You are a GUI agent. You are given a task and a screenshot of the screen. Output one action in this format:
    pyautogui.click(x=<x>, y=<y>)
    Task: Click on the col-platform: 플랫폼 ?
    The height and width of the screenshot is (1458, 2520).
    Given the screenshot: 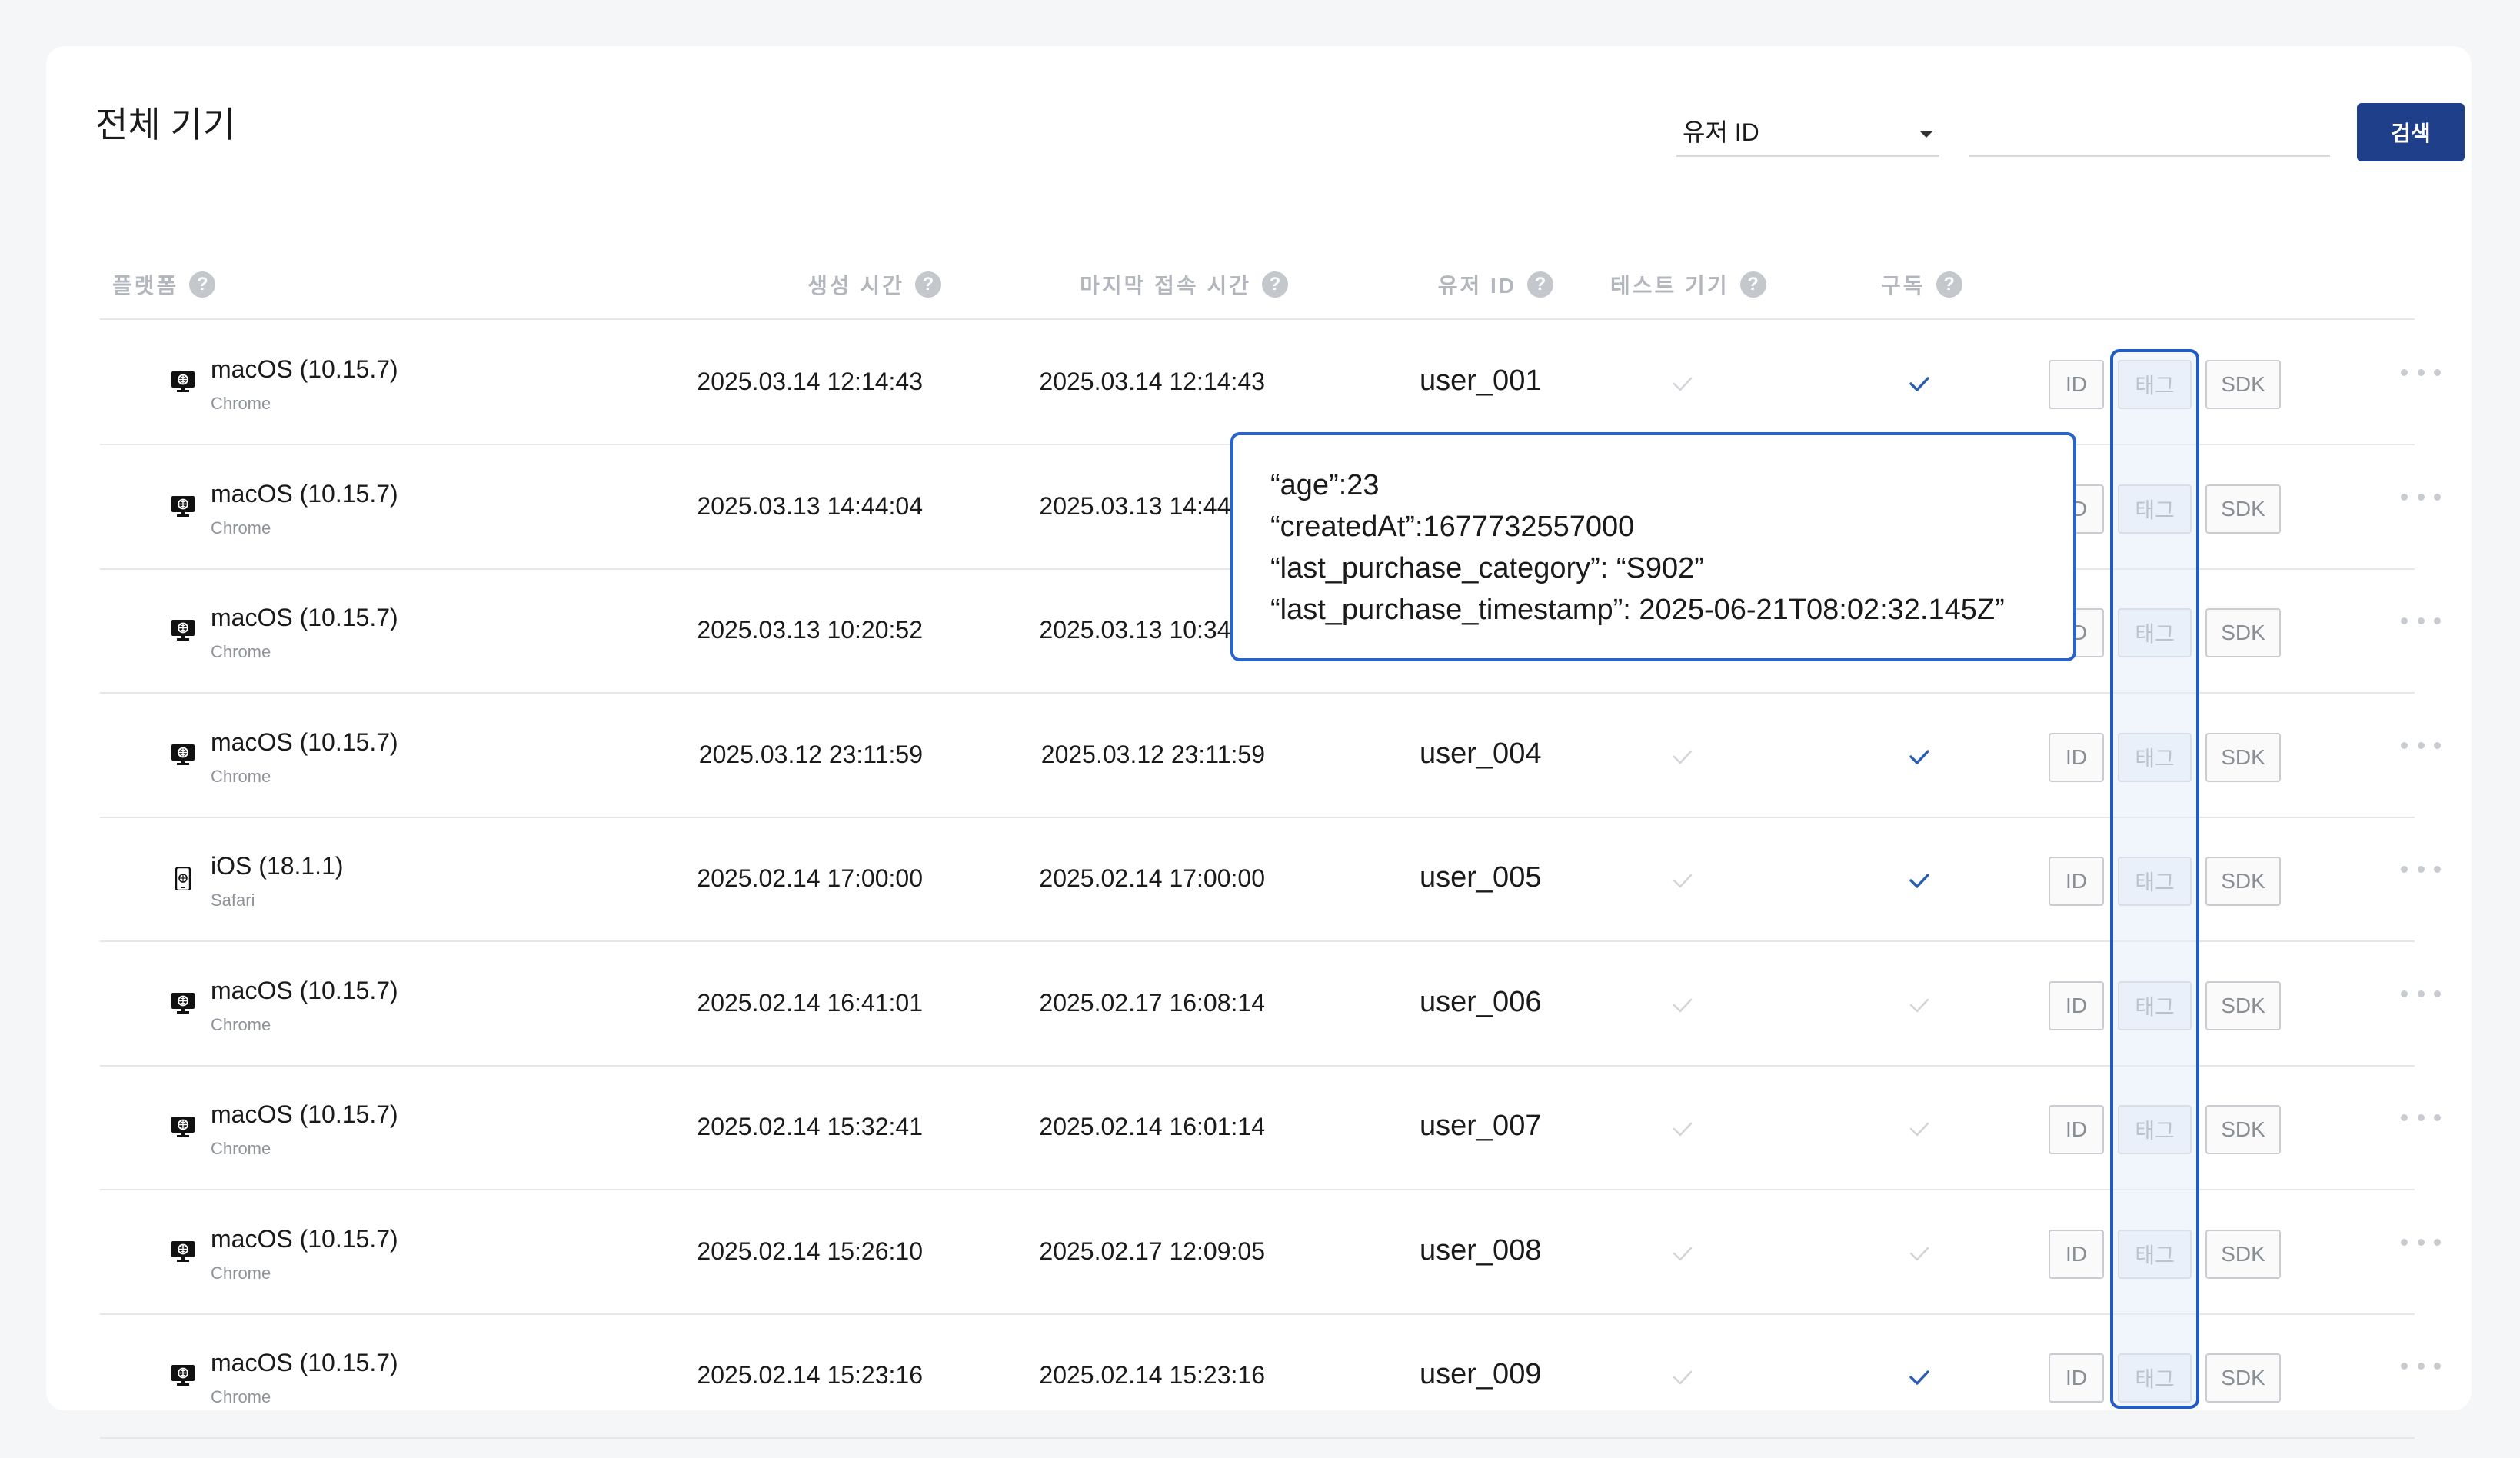 What is the action you would take?
    pyautogui.click(x=164, y=284)
    